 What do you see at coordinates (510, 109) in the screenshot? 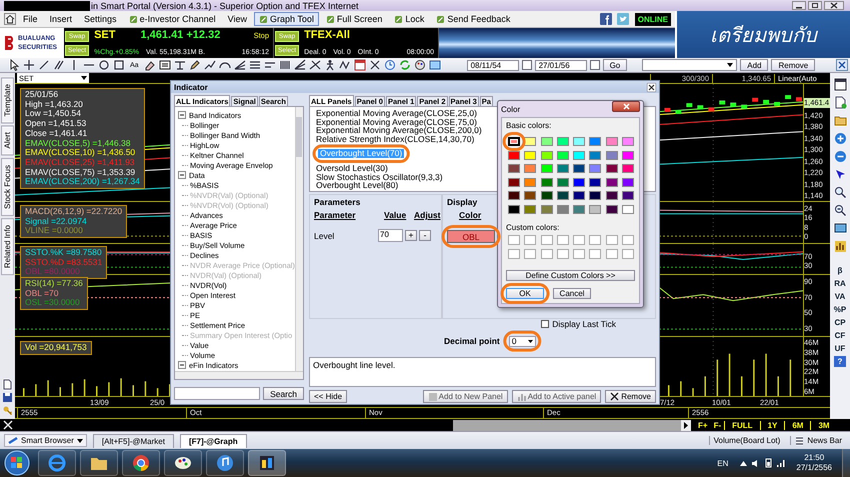
I see `dialog-title: Color` at bounding box center [510, 109].